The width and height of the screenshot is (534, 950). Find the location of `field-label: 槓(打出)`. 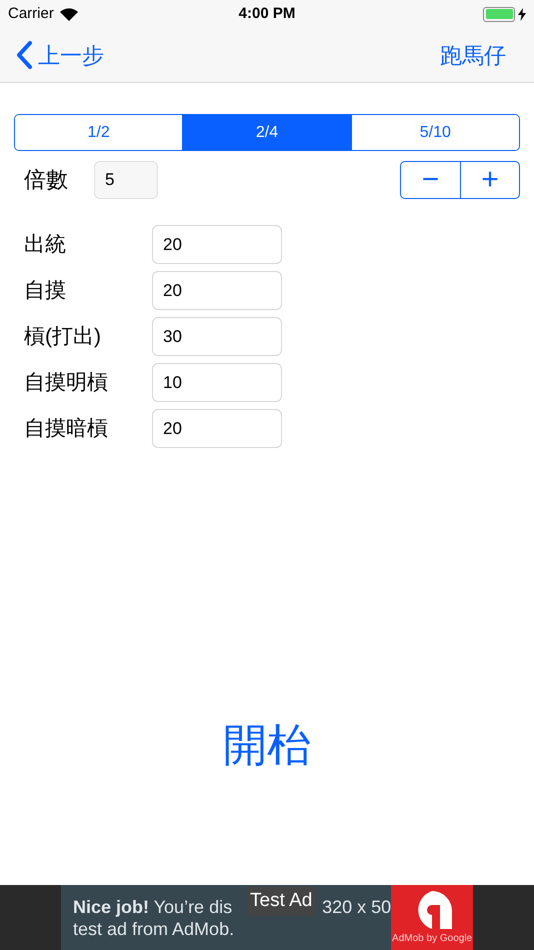

field-label: 槓(打出) is located at coordinates (62, 337).